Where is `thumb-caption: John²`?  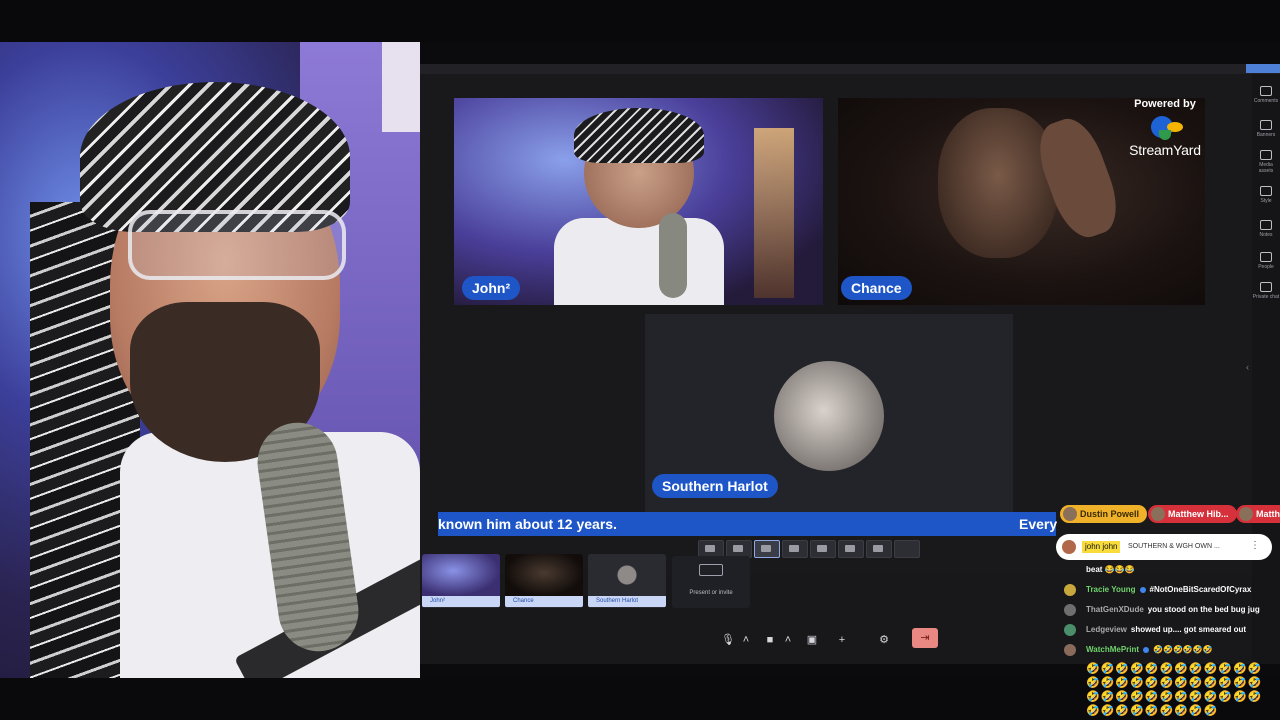
thumb-caption: John² is located at coordinates (461, 601).